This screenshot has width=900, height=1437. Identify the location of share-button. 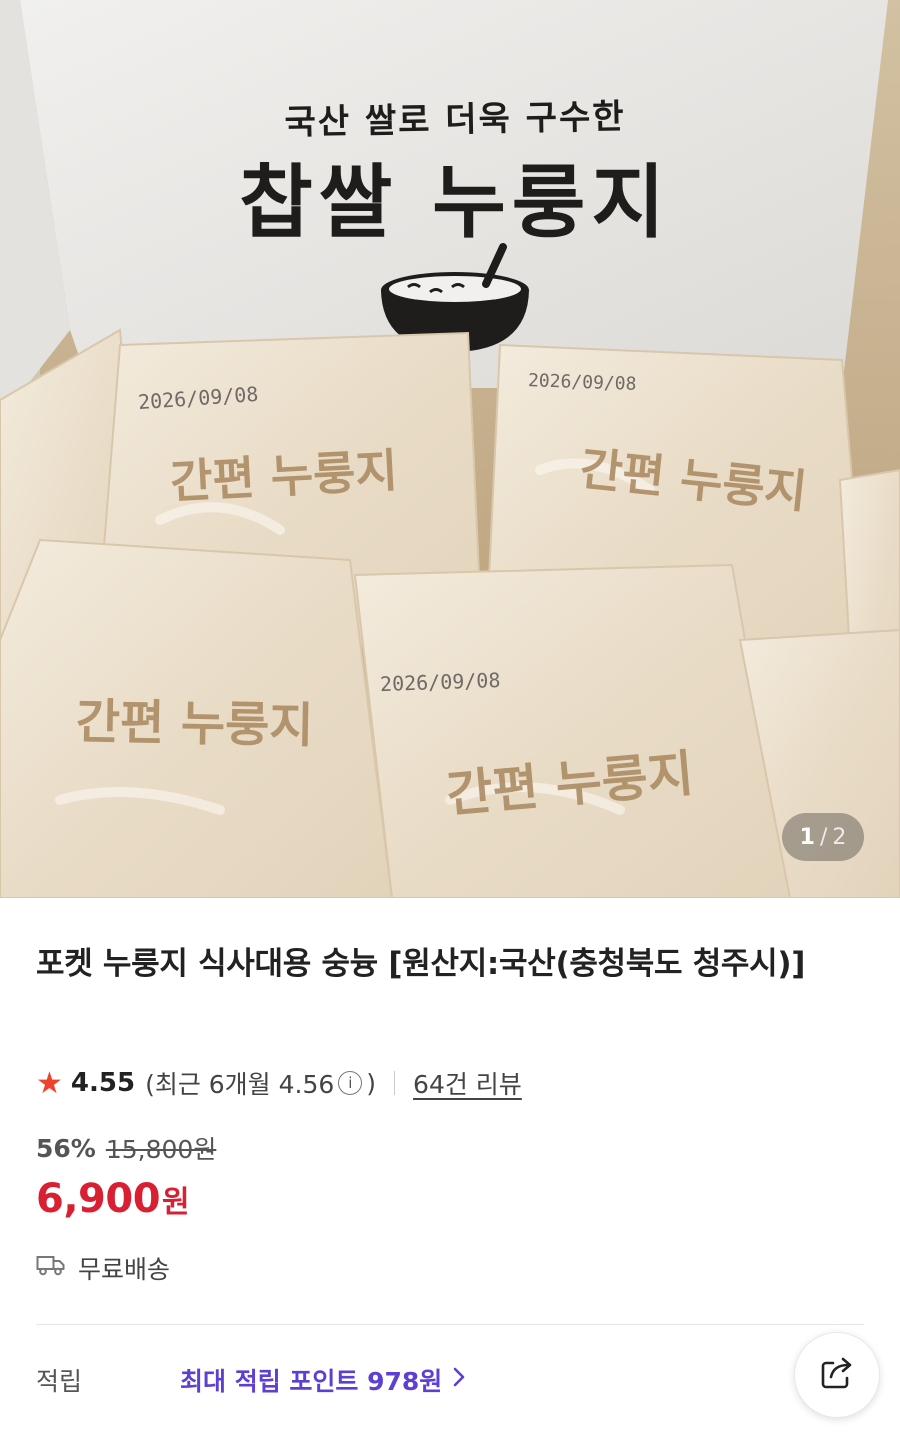
(837, 1375).